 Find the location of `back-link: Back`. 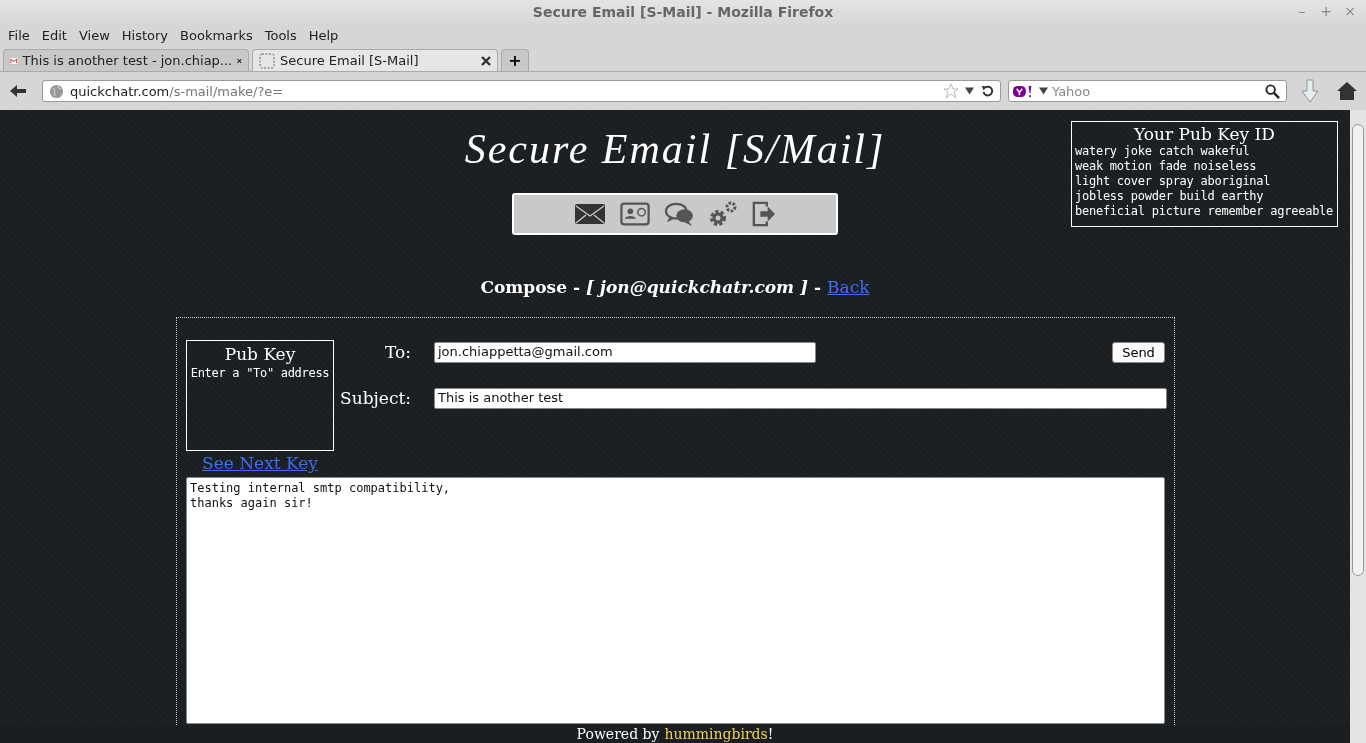

back-link: Back is located at coordinates (848, 287).